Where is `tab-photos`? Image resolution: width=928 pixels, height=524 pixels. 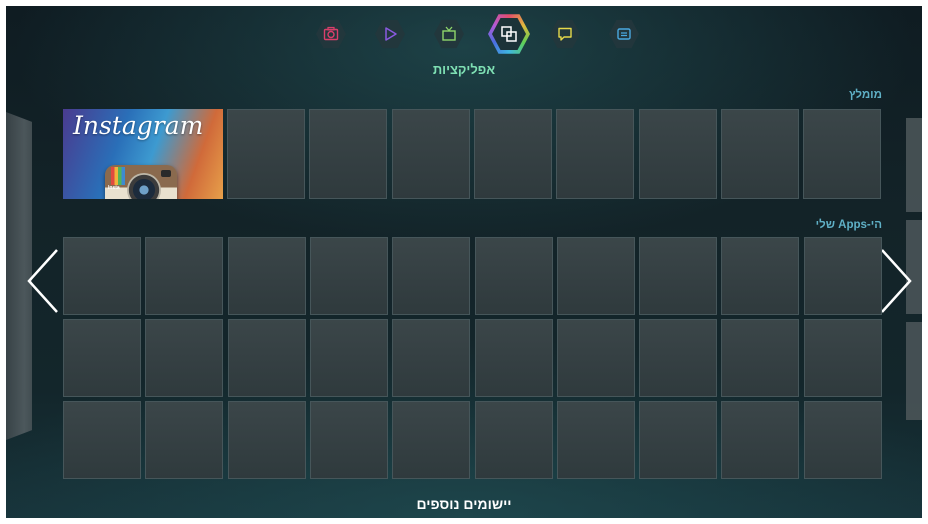 tab-photos is located at coordinates (331, 34).